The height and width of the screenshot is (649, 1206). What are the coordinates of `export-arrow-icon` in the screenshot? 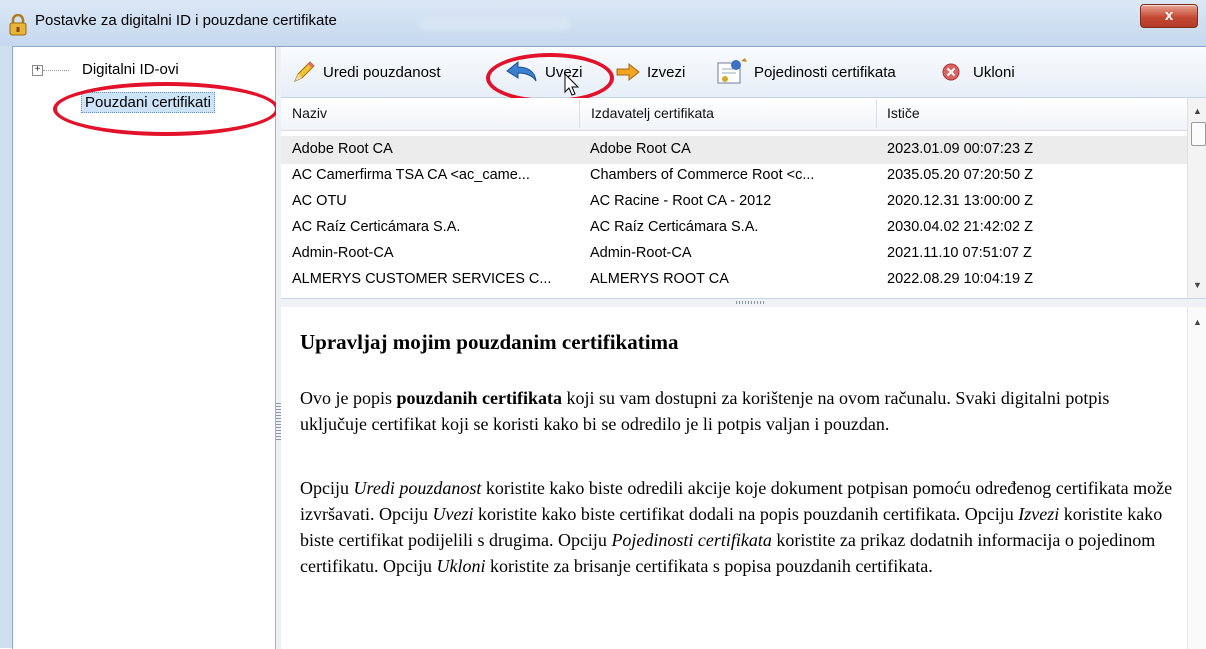 It's located at (628, 72).